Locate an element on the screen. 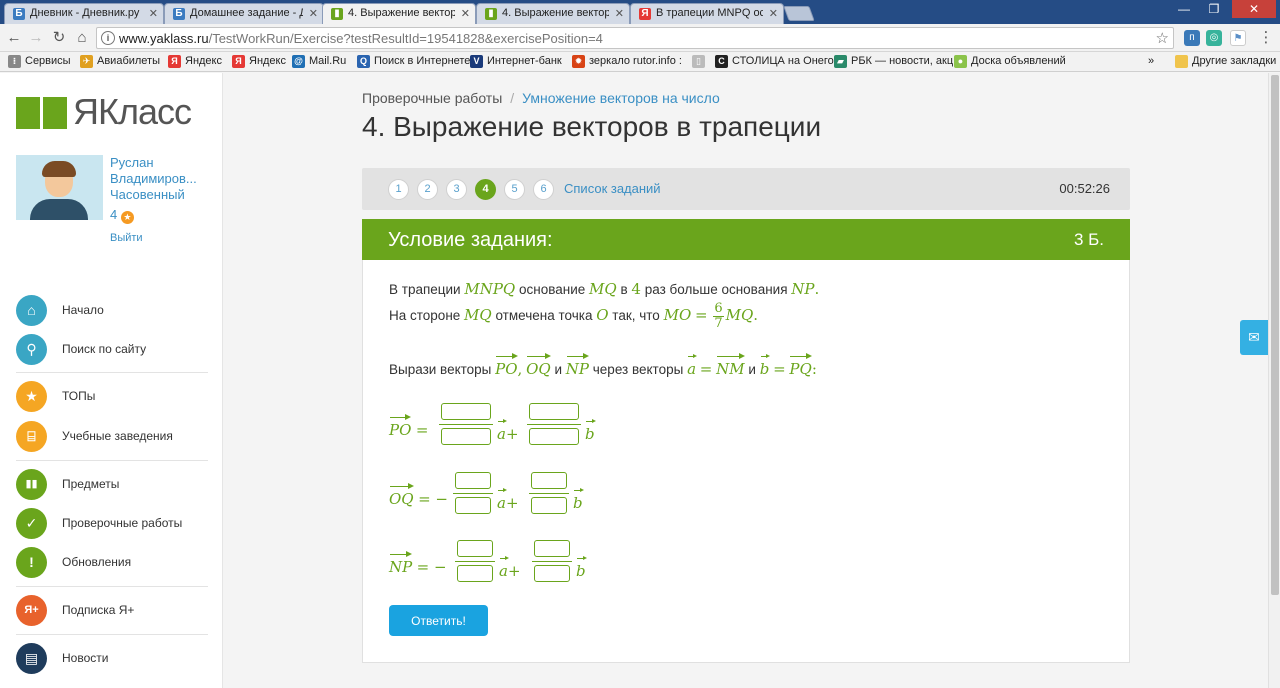 The height and width of the screenshot is (688, 1280). steps-bar: 123456 Список заданий 00:52:26 is located at coordinates (746, 189).